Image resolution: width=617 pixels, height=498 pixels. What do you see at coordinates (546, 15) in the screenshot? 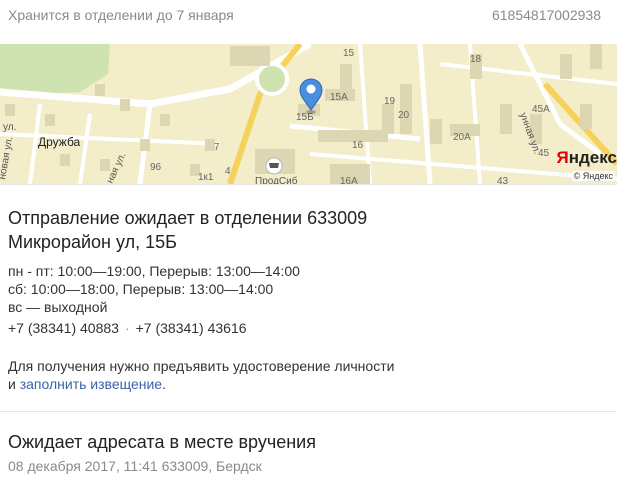
I see `tracking-number: 61854817002938` at bounding box center [546, 15].